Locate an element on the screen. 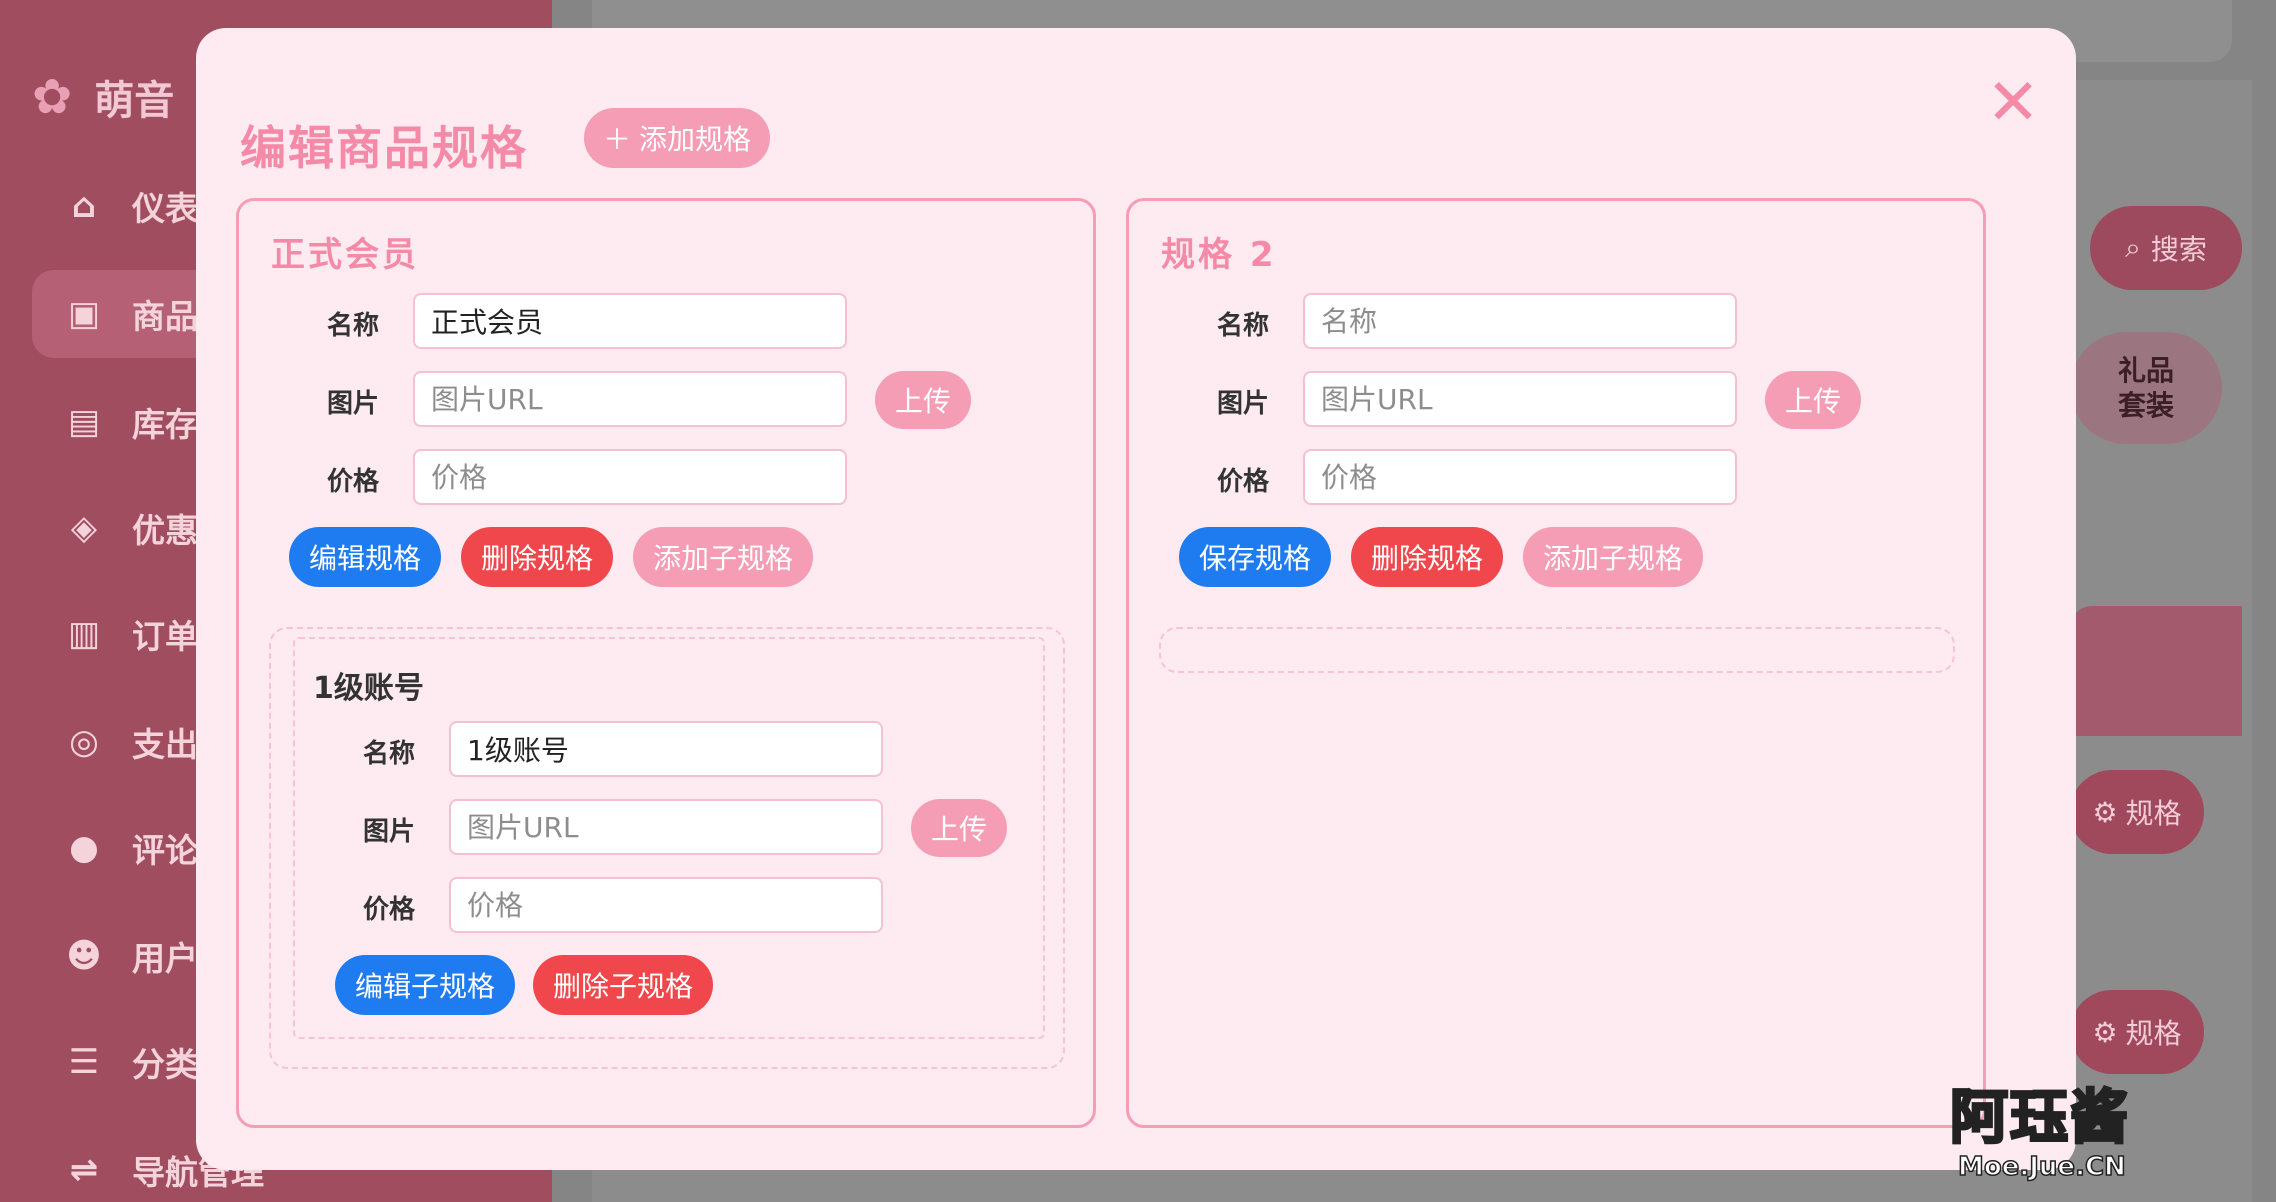  box-icon: ▤ is located at coordinates (84, 422).